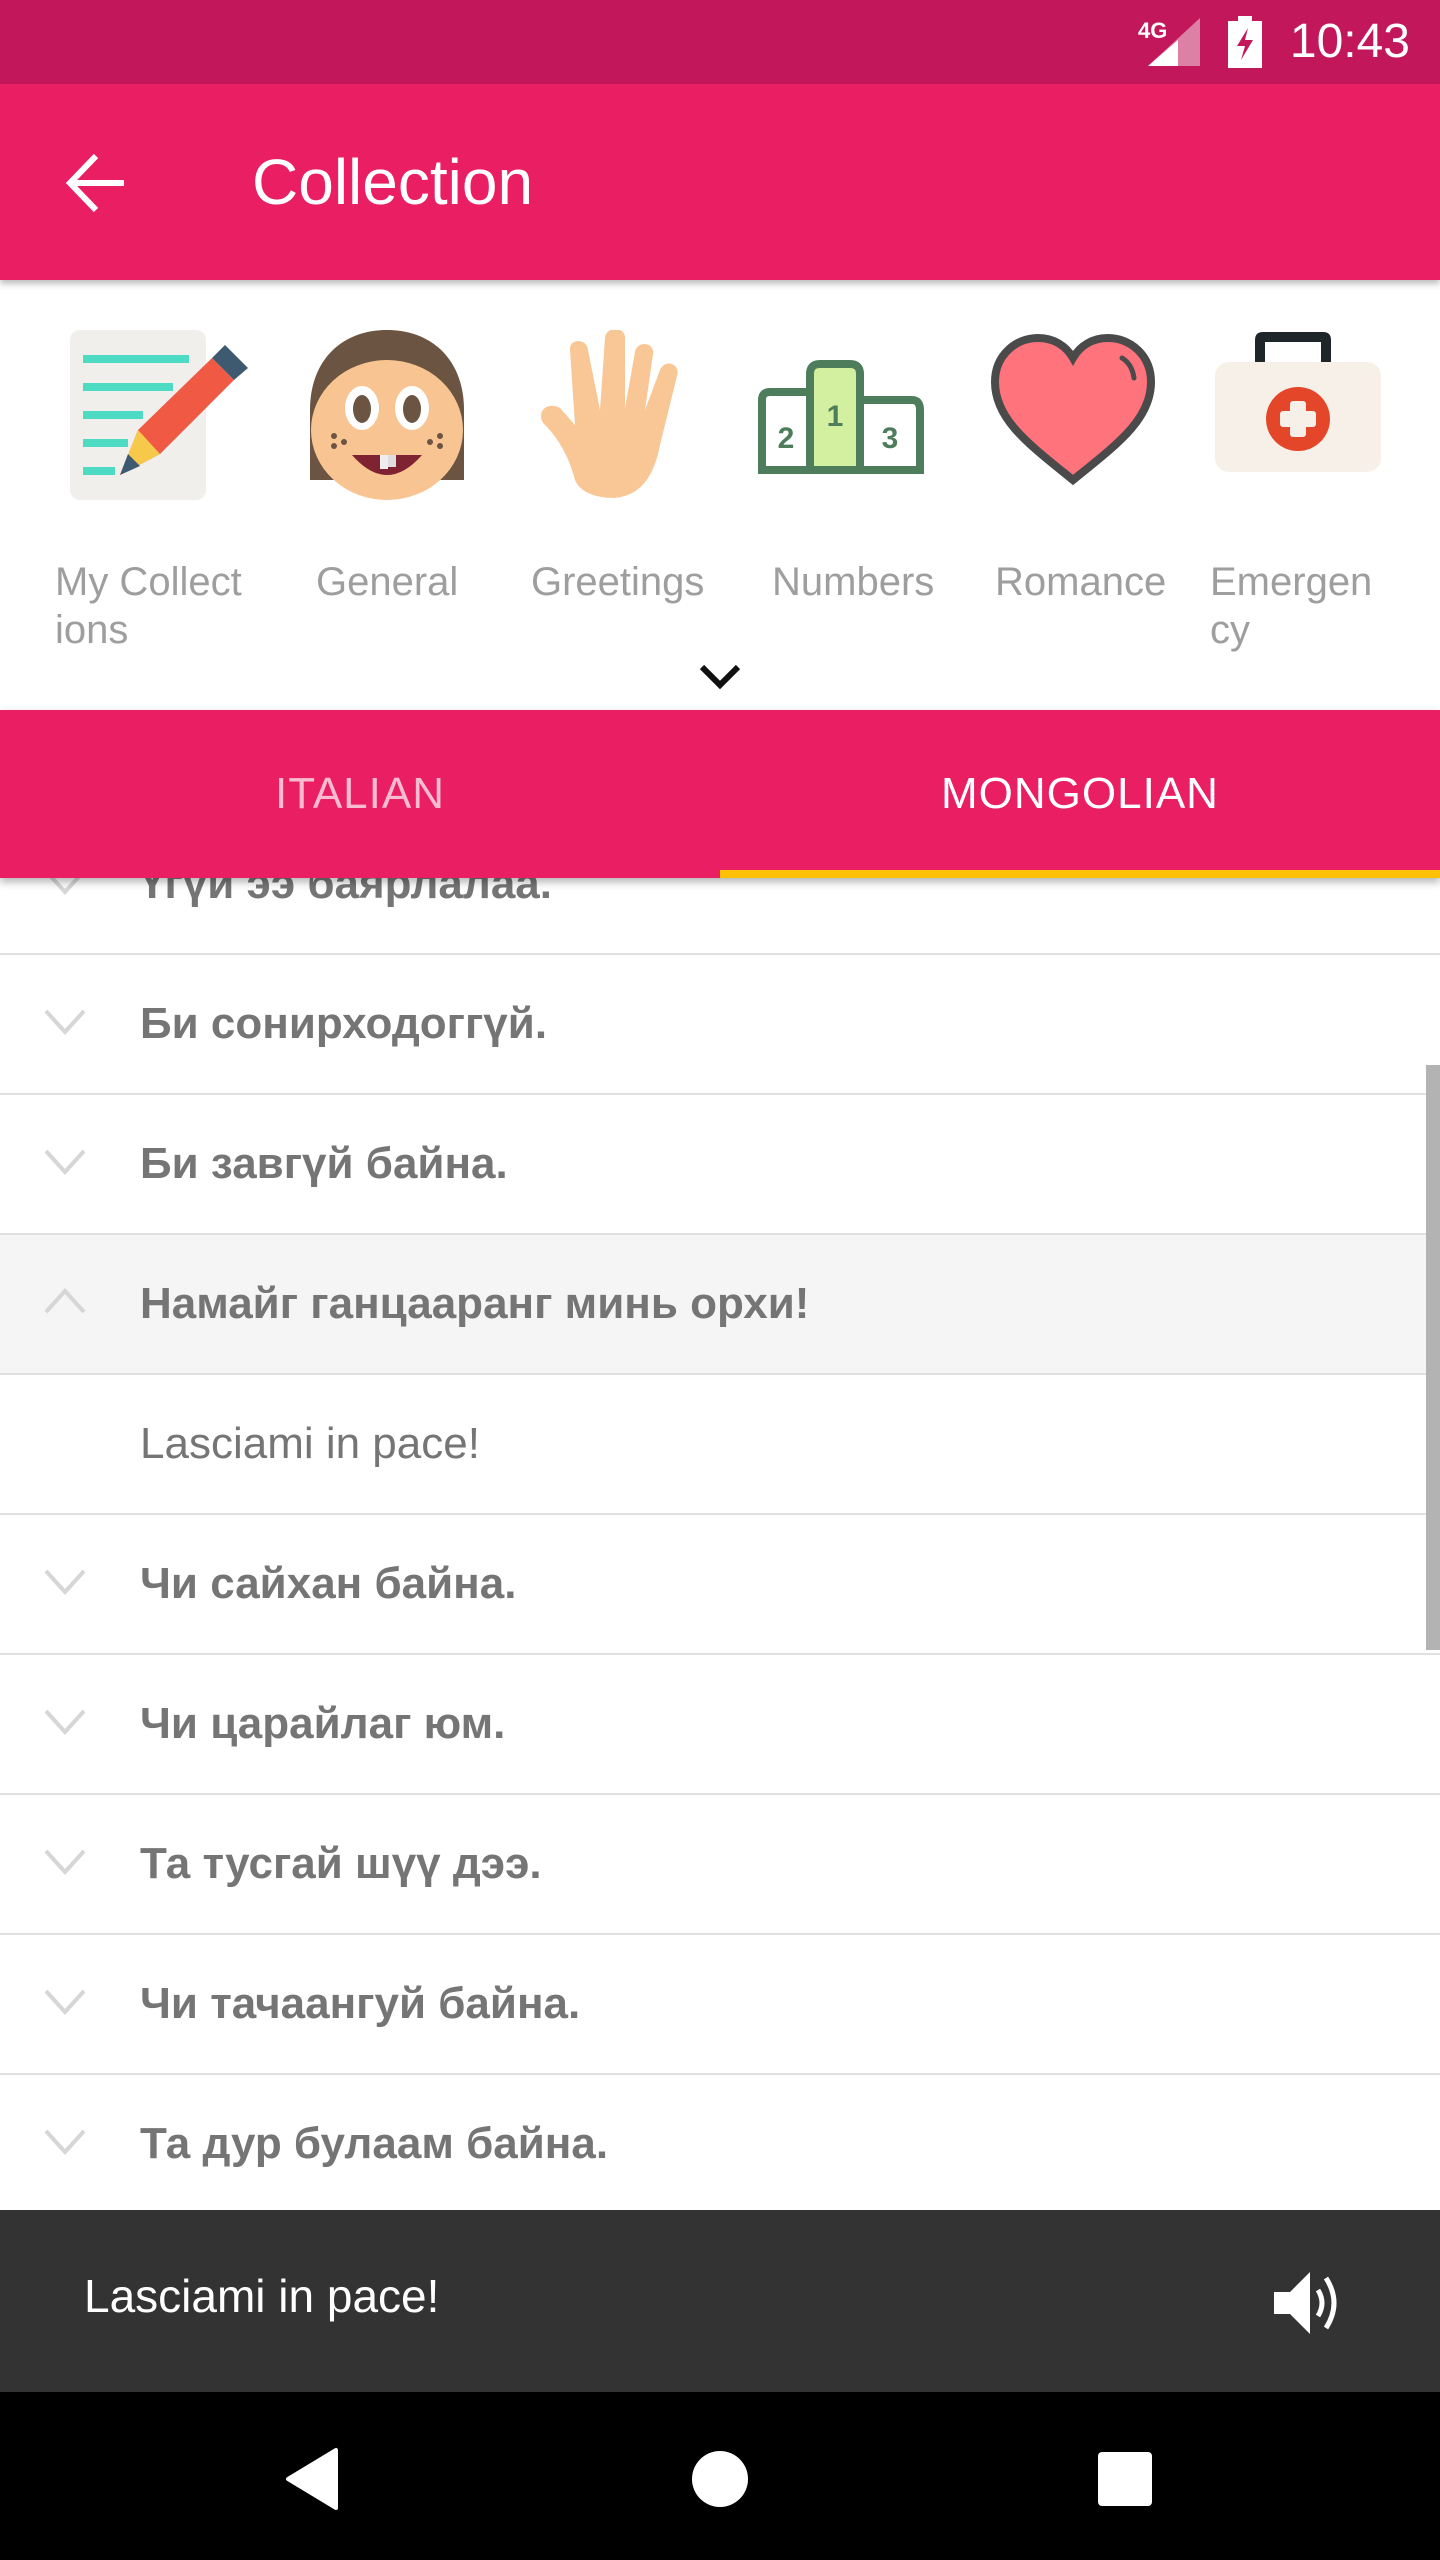 This screenshot has height=2560, width=1440. I want to click on phrase-translation: Lasciami in pace!, so click(720, 1445).